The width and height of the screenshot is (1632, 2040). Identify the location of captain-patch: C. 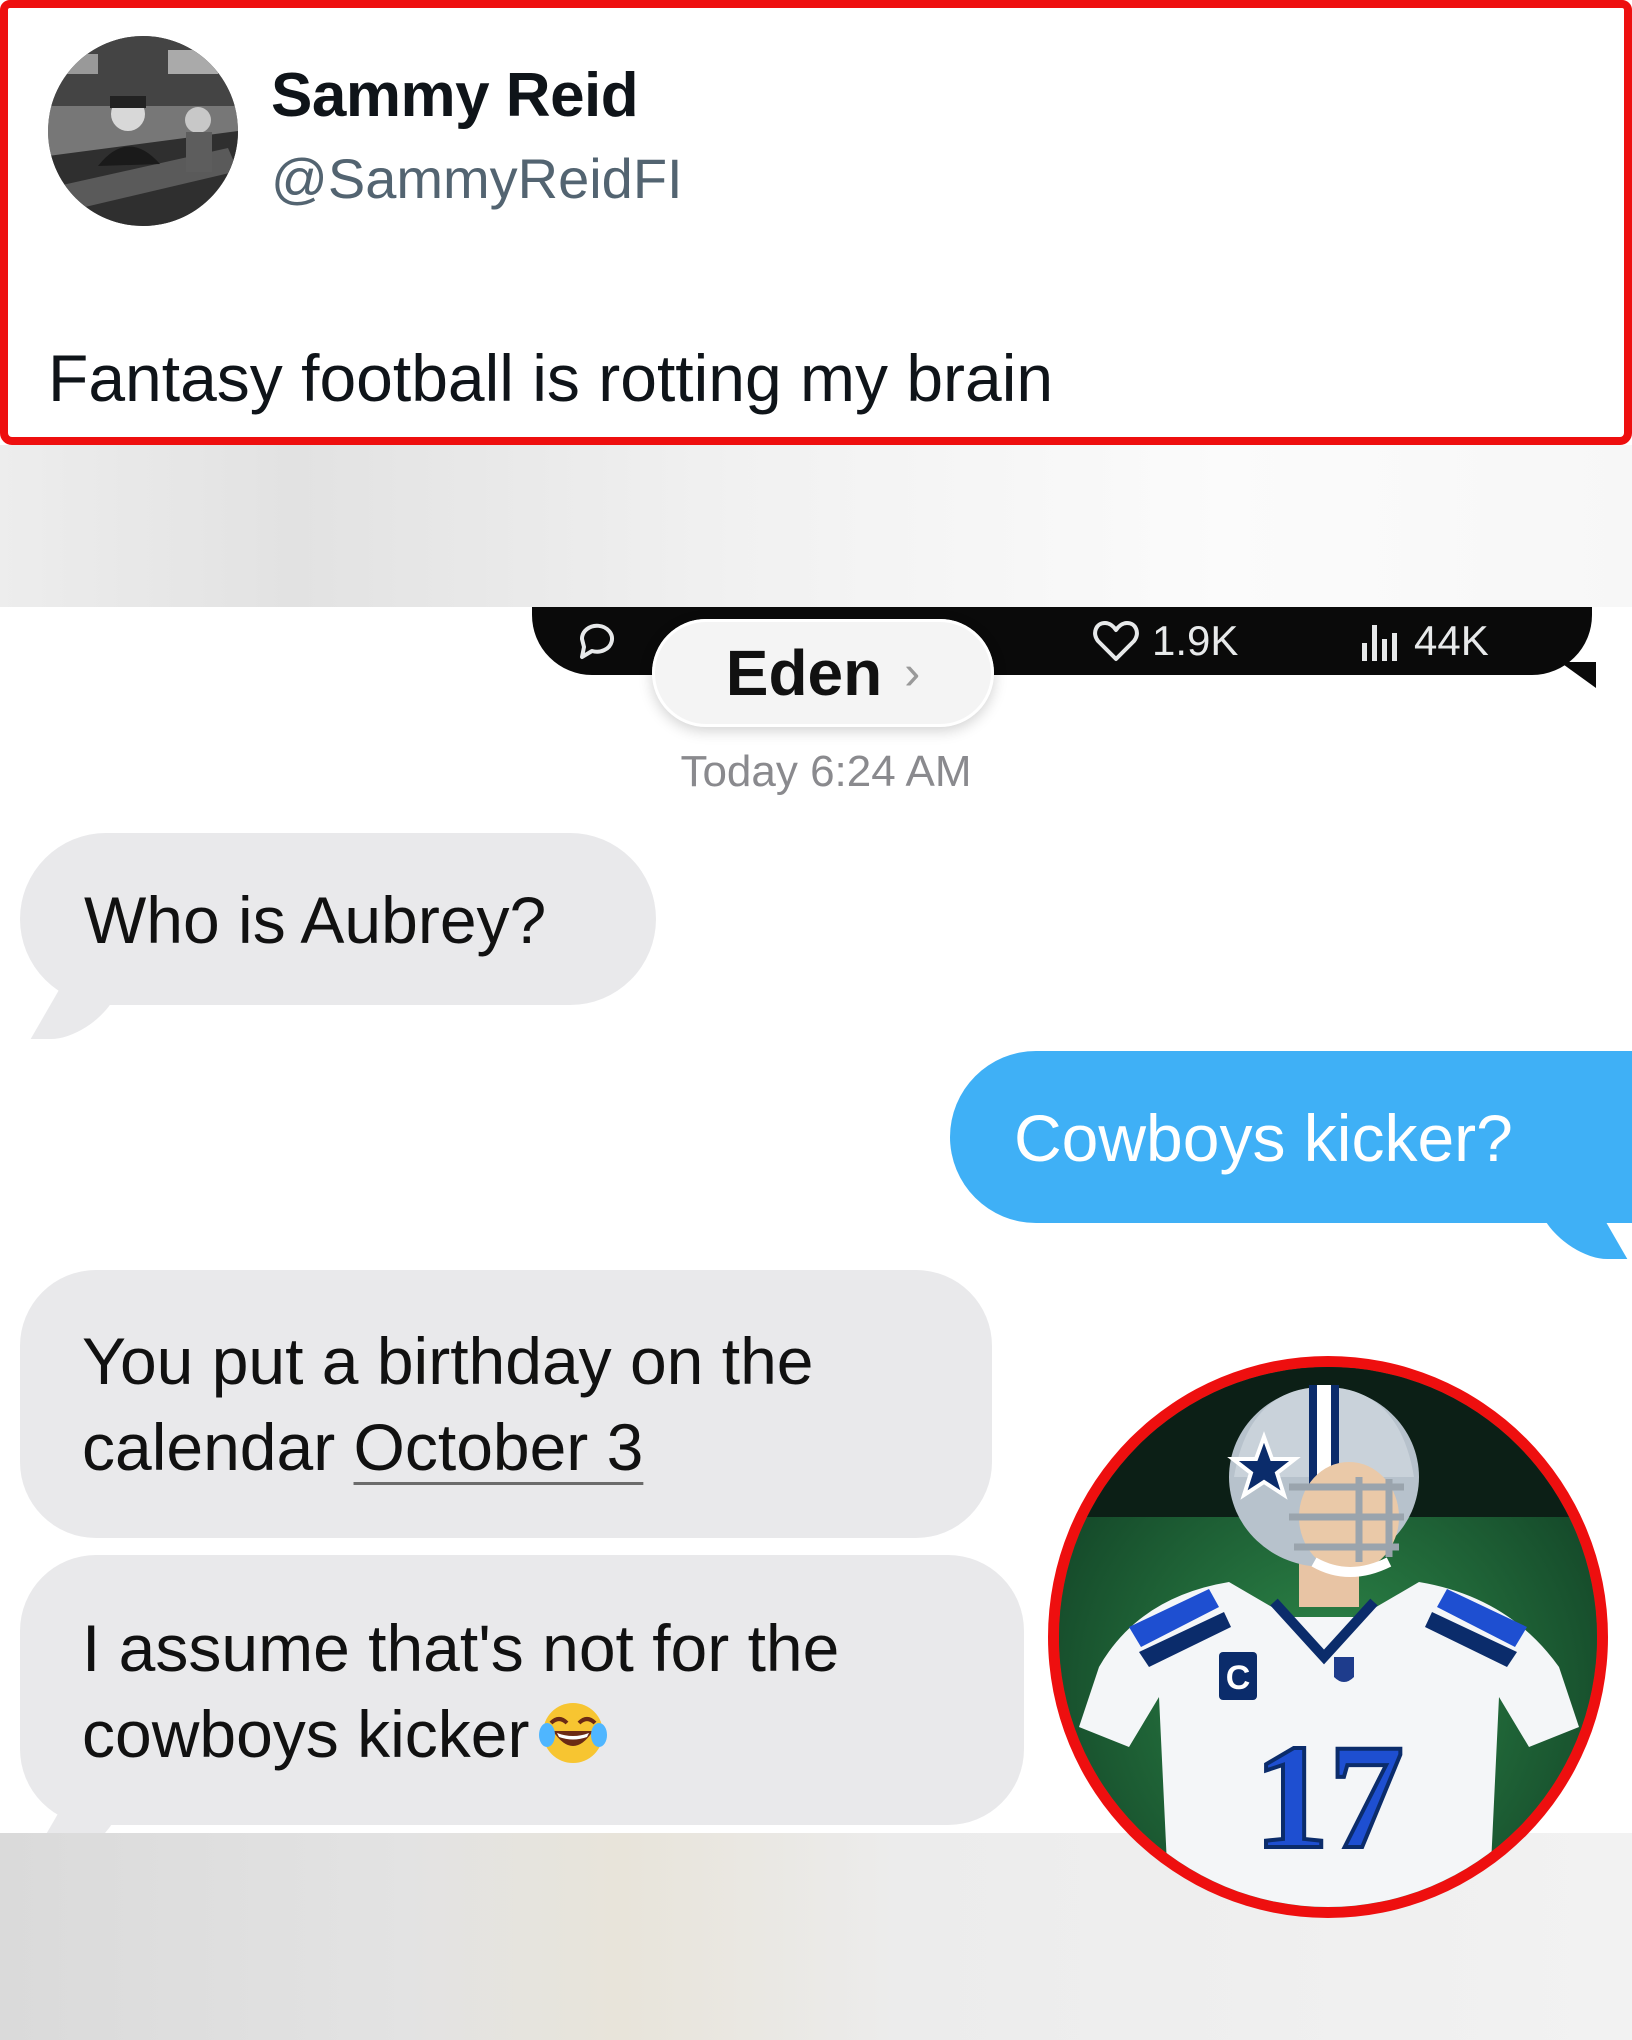
(1238, 1678).